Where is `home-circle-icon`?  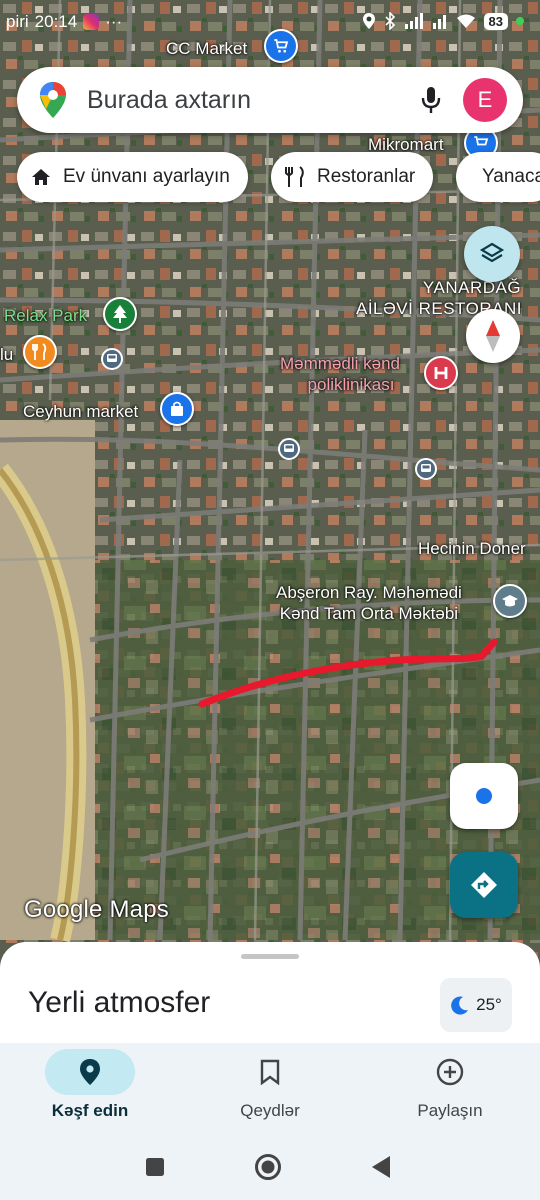
home-circle-icon is located at coordinates (268, 1167).